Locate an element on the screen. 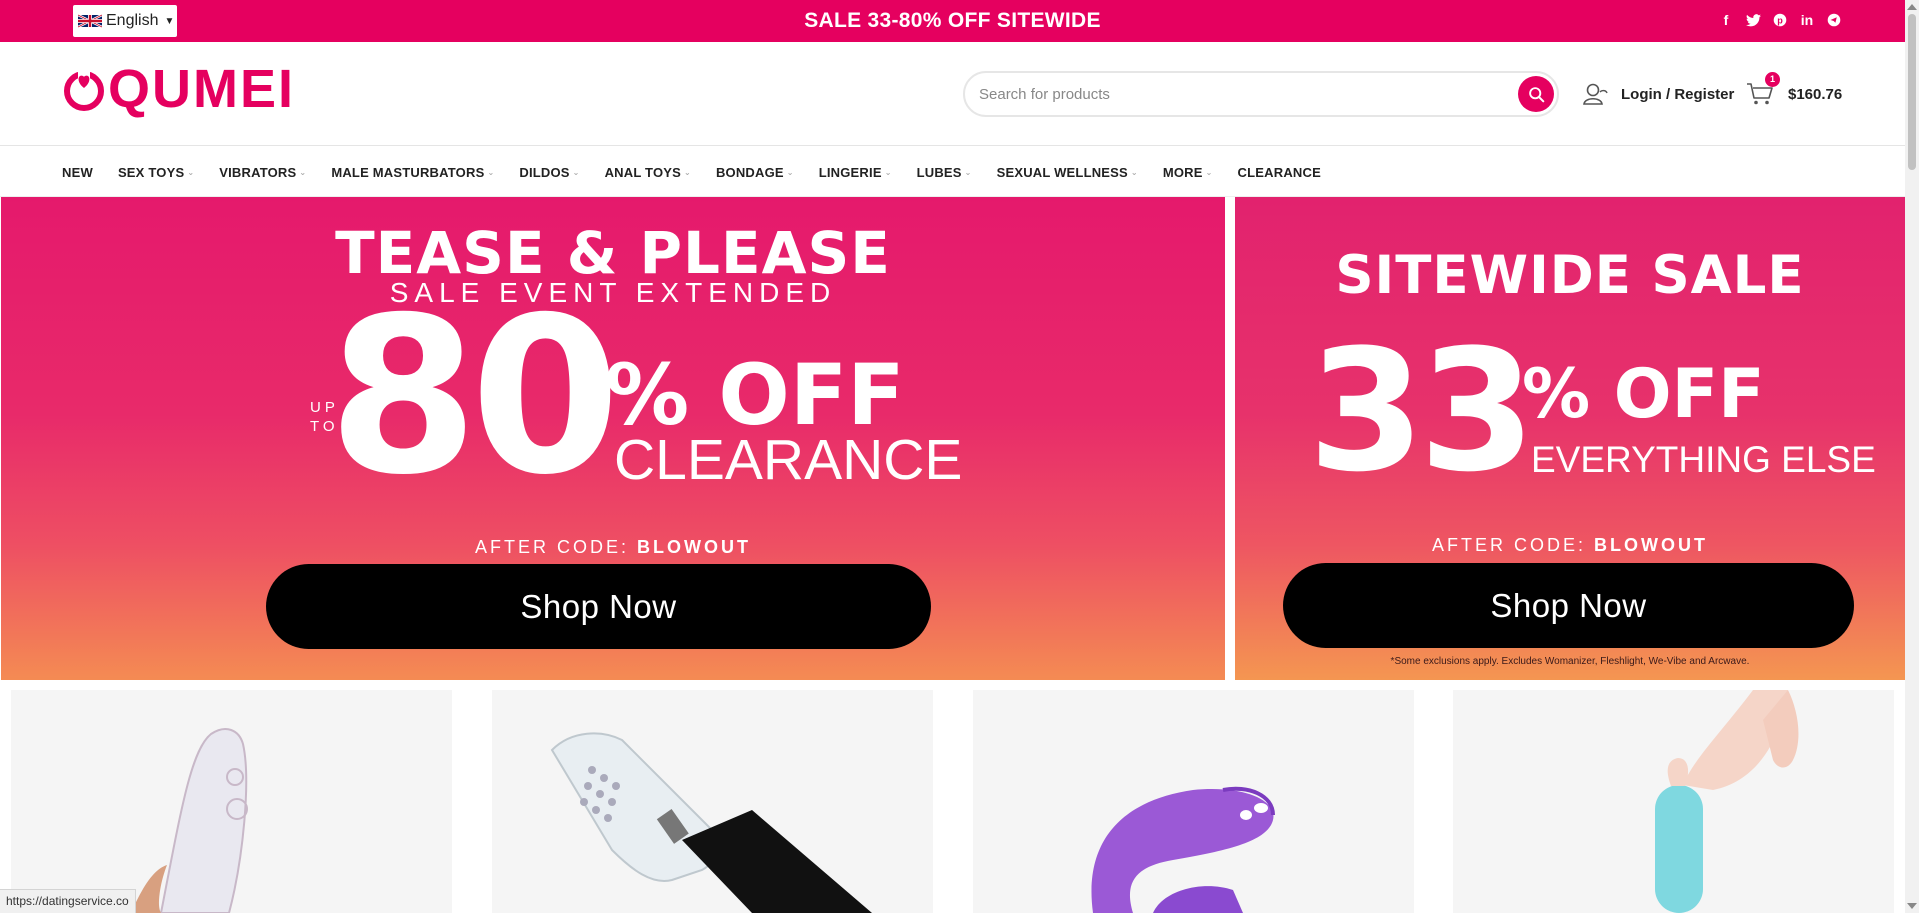 This screenshot has width=1919, height=913. nav-item-dildos: DILDOS ⌄ is located at coordinates (549, 172).